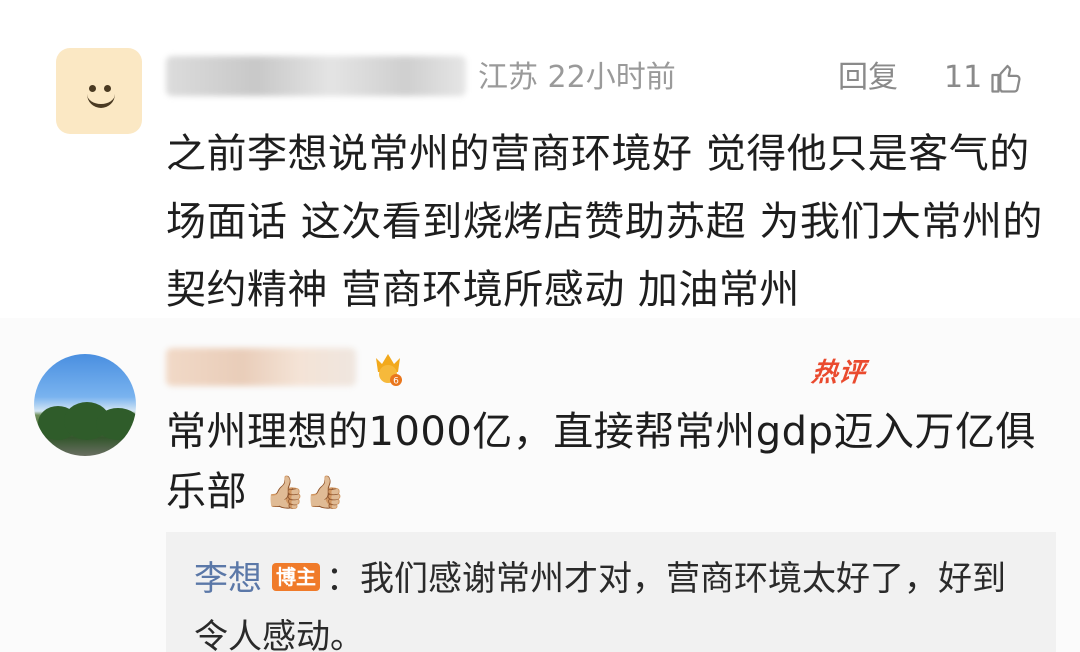 This screenshot has width=1080, height=652. What do you see at coordinates (389, 370) in the screenshot?
I see `fan-level-badge-icon: 6` at bounding box center [389, 370].